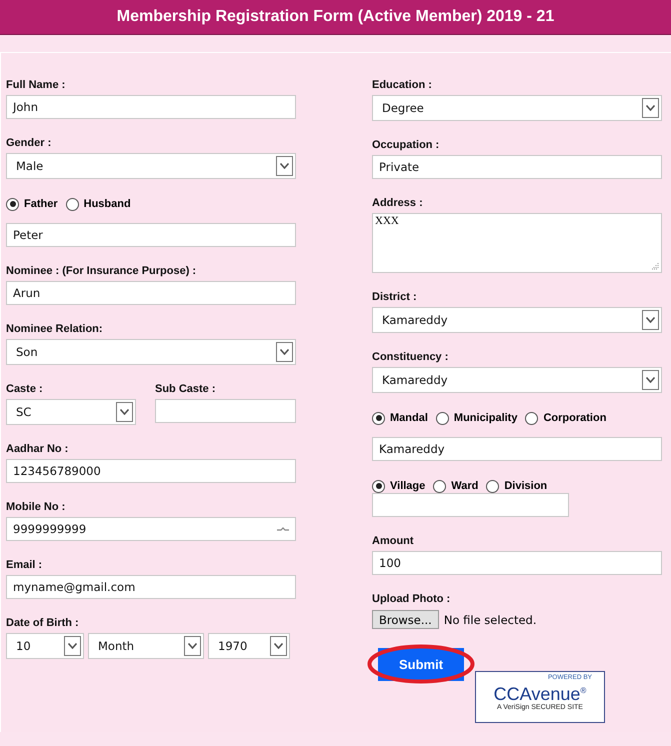  I want to click on address-textarea: XXX, so click(517, 243).